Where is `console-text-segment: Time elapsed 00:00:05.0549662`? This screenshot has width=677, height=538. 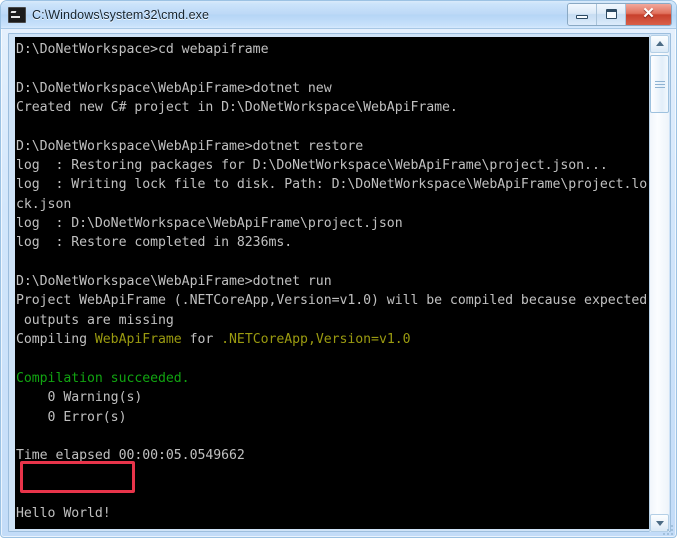
console-text-segment: Time elapsed 00:00:05.0549662 is located at coordinates (130, 456).